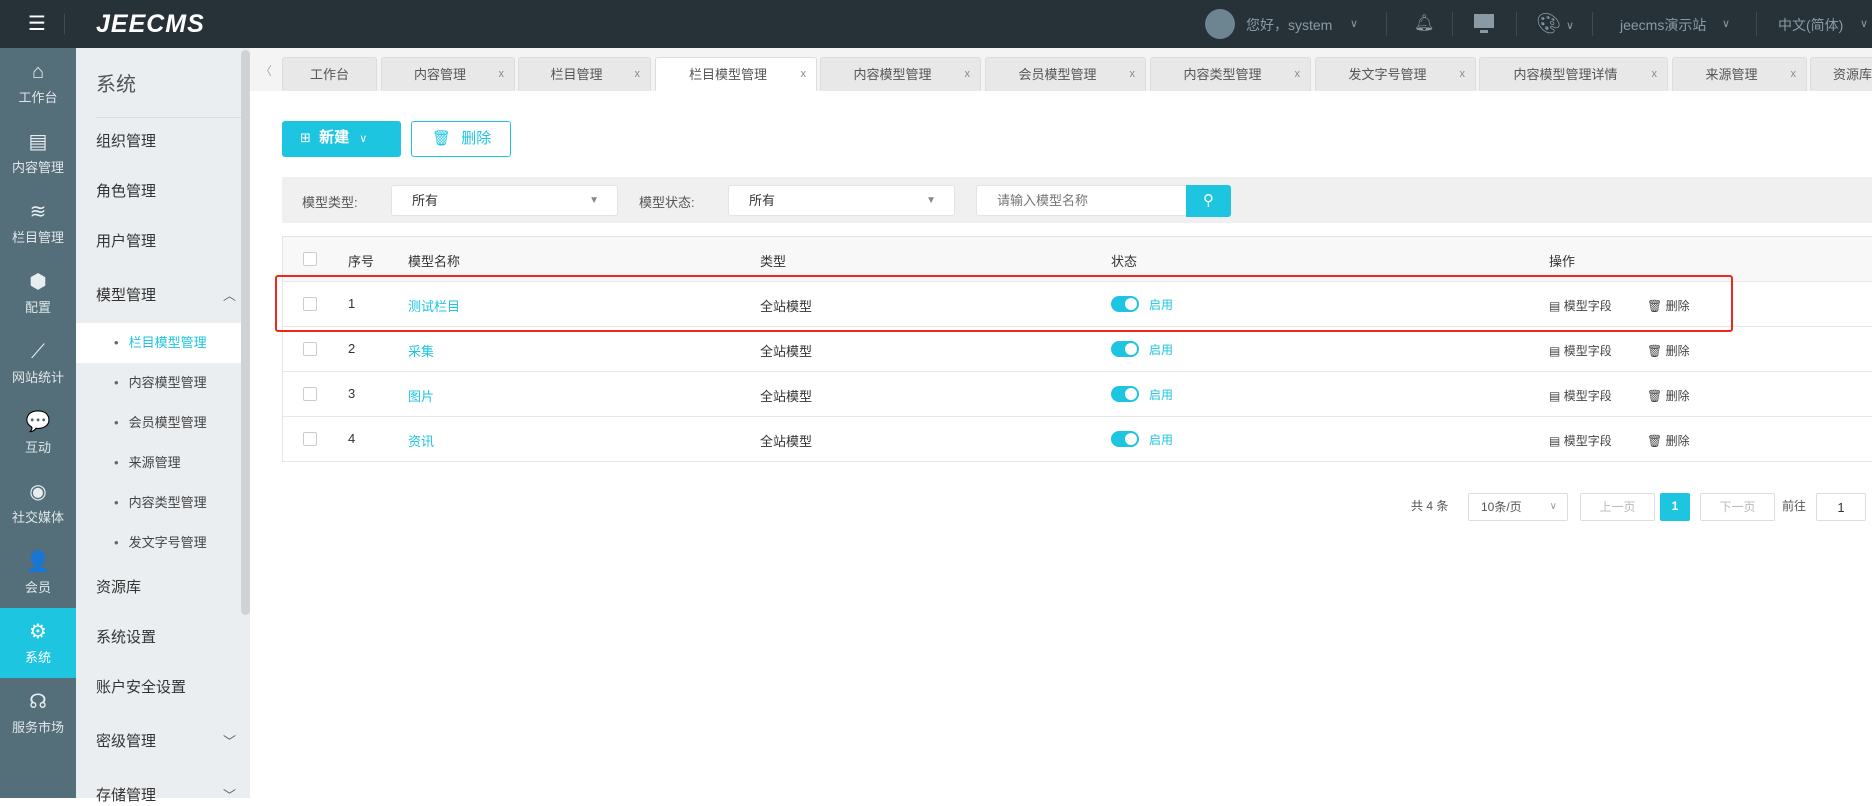  I want to click on submenu-item-storage: 存储管理 ﹀, so click(171, 796).